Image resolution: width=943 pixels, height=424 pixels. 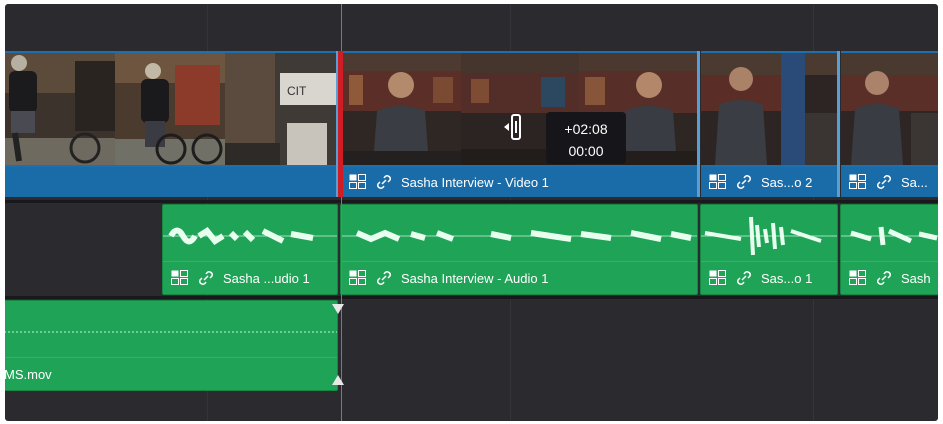 I want to click on clip-label-bar, so click(x=170, y=182).